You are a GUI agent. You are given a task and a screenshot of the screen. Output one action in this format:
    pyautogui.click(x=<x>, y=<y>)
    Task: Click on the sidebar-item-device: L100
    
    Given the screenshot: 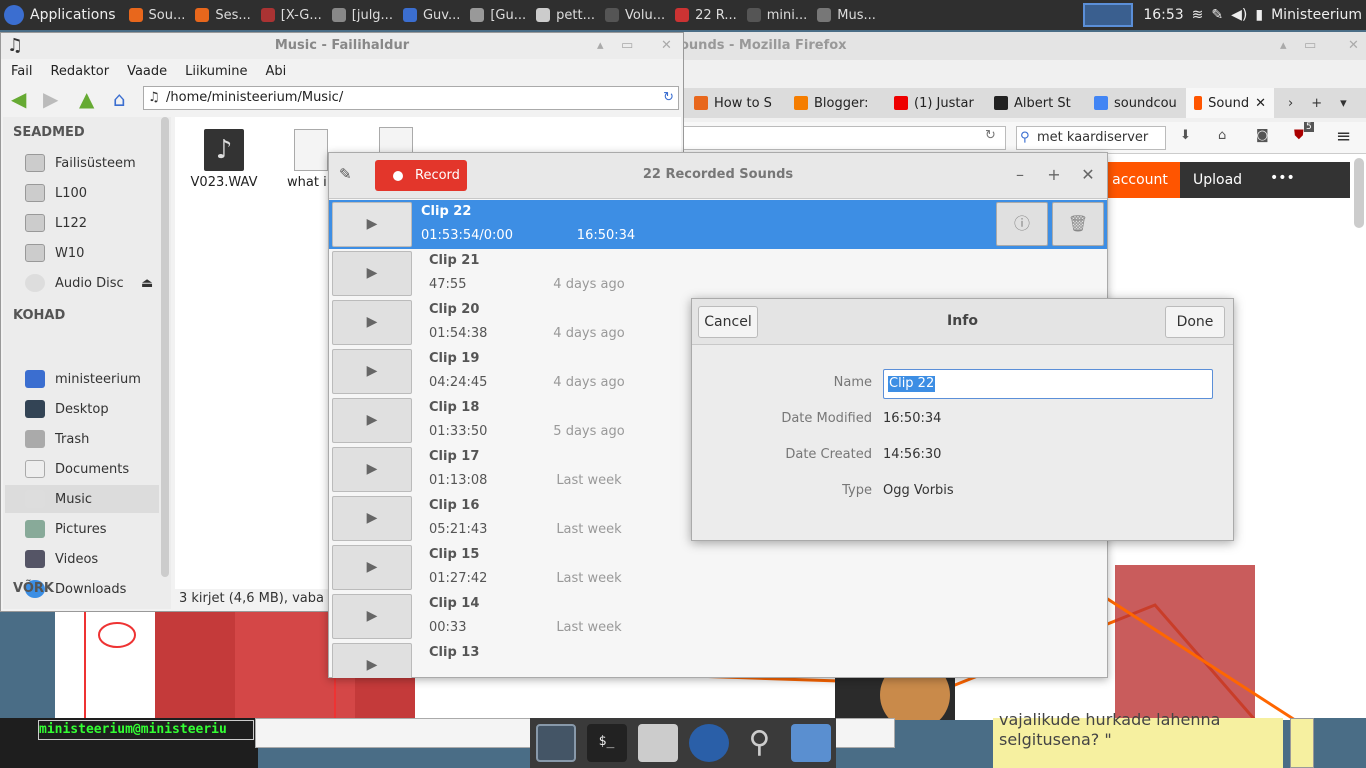 What is the action you would take?
    pyautogui.click(x=82, y=193)
    